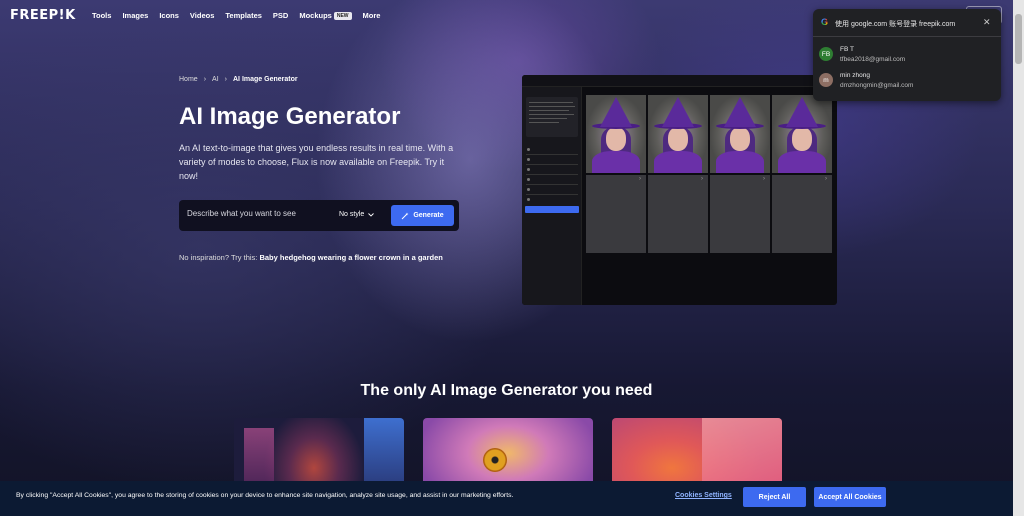  Describe the element at coordinates (43, 15) in the screenshot. I see `freepik-logo: FREEP!K` at that location.